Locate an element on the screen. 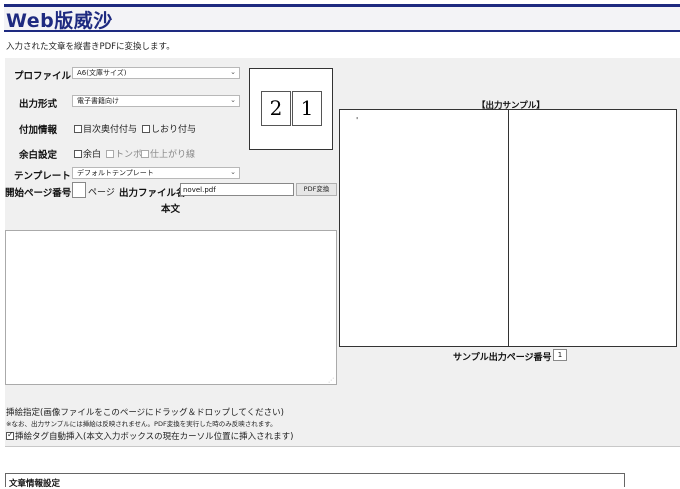 The height and width of the screenshot is (489, 680). sample-page-input: 1 is located at coordinates (560, 355).